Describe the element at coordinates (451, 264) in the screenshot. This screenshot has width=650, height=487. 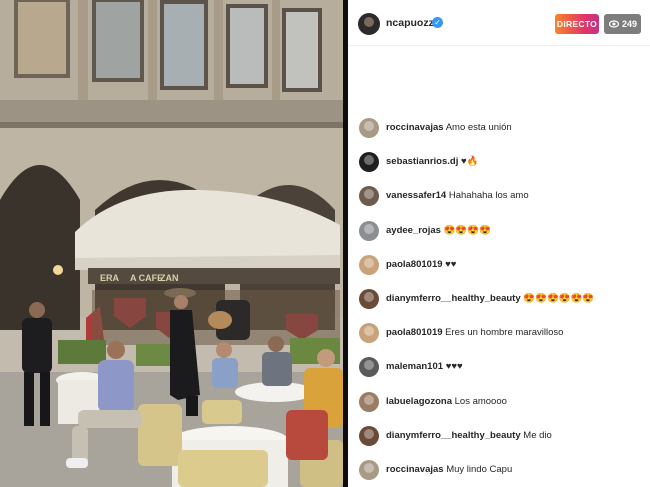
I see `comment-message: ♥♥` at that location.